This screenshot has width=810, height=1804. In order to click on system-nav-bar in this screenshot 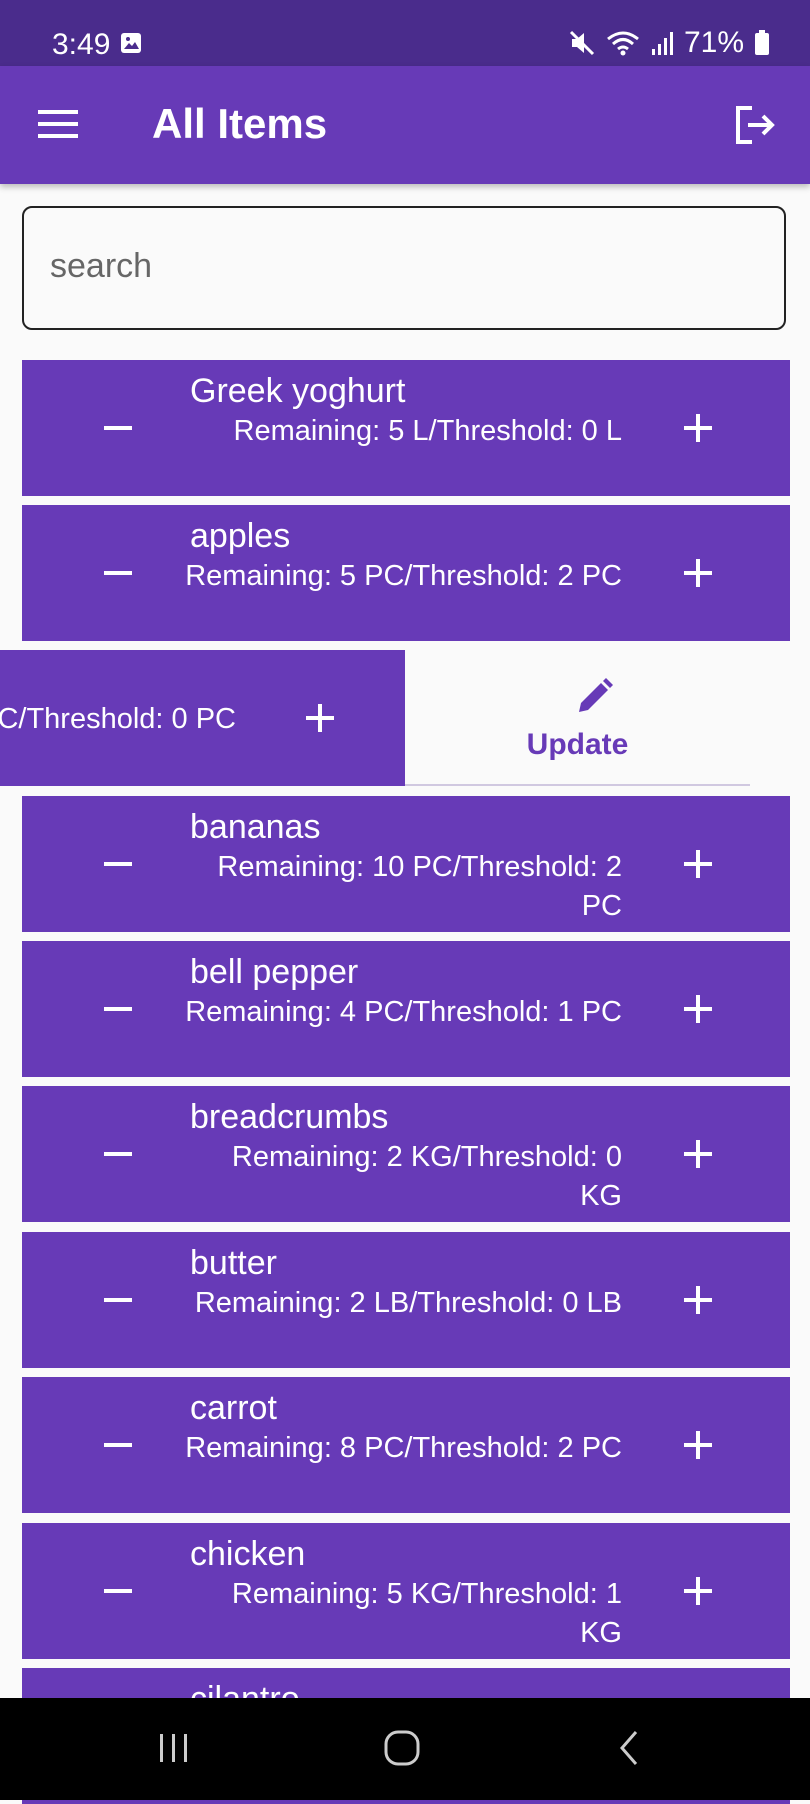, I will do `click(405, 1749)`.